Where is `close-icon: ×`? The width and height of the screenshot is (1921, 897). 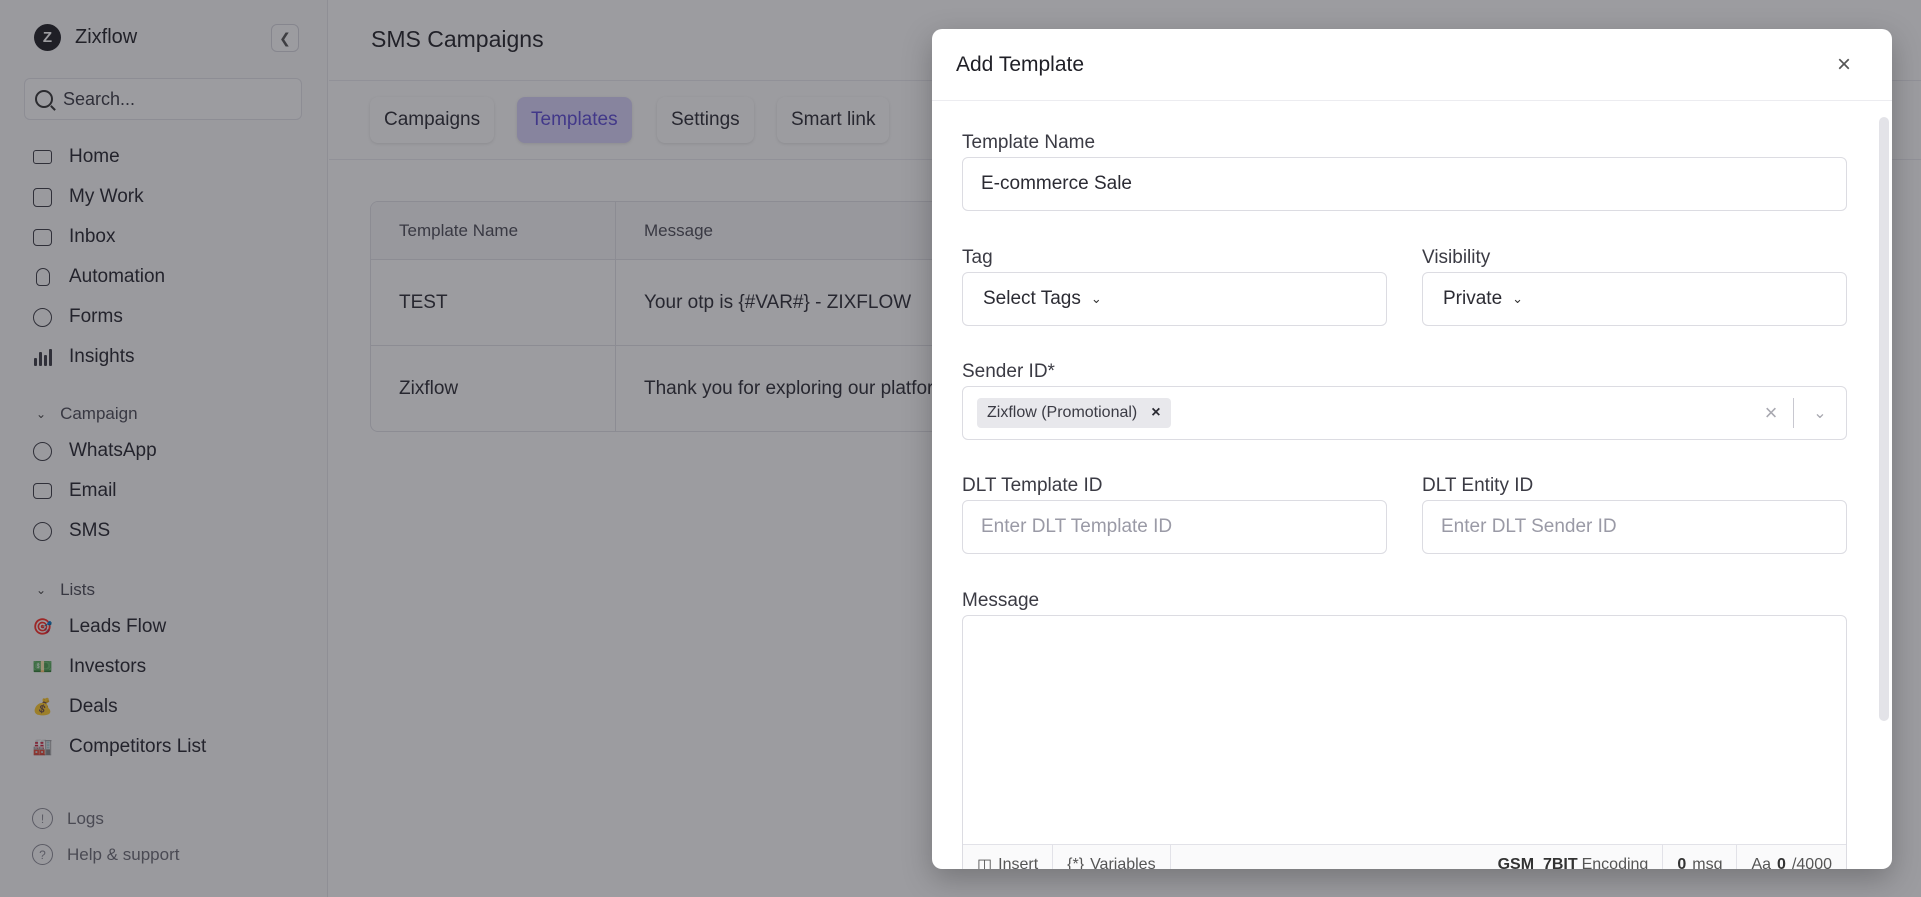
close-icon: × is located at coordinates (1843, 64).